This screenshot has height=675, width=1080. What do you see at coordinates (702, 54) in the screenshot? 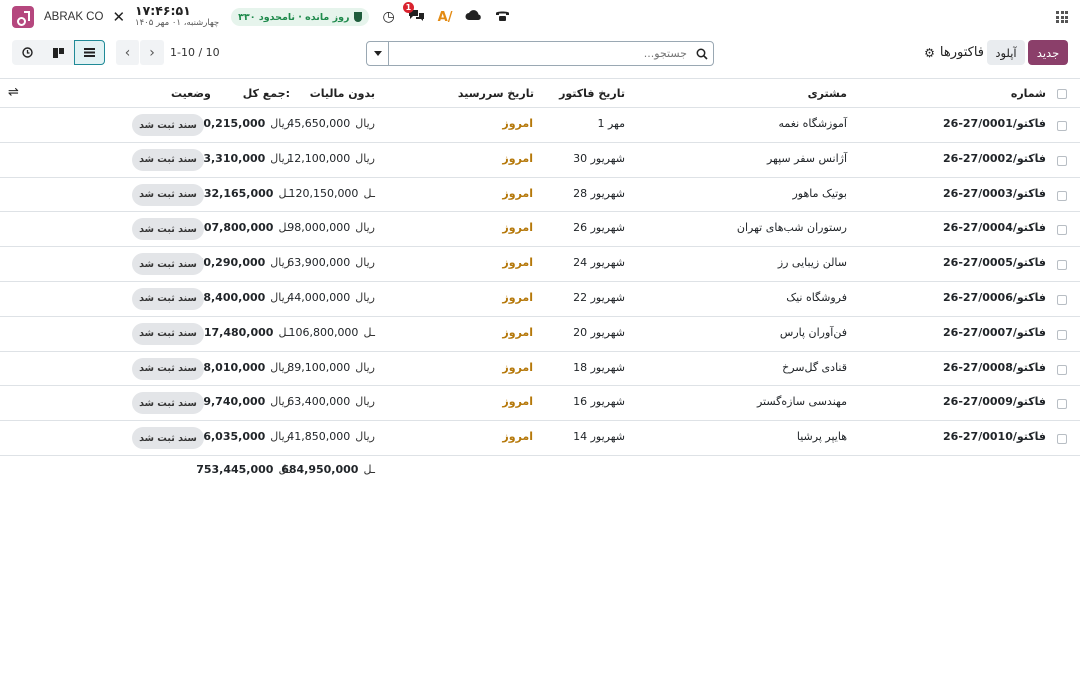
I see `search-icon` at bounding box center [702, 54].